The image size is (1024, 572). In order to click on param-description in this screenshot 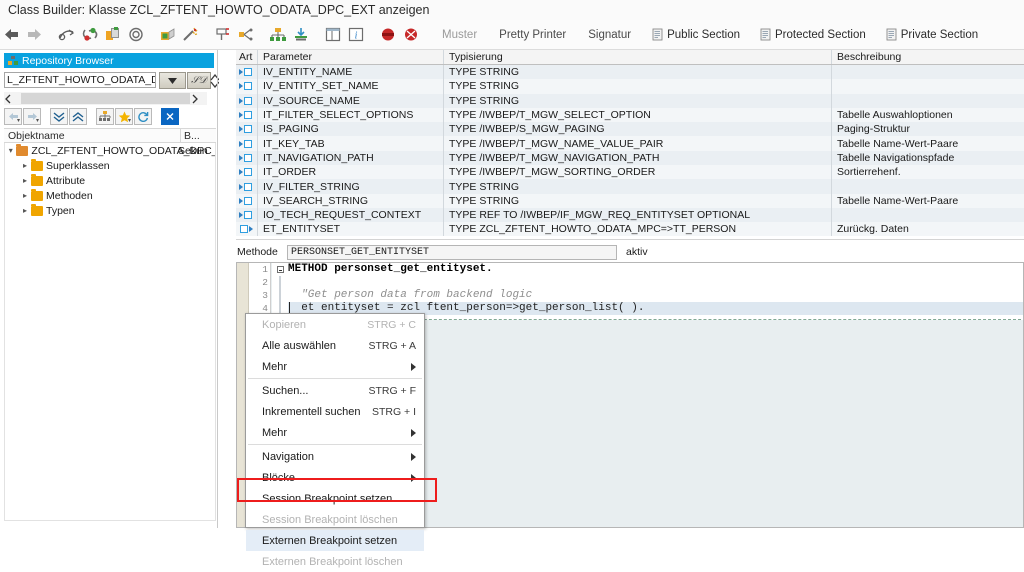, I will do `click(928, 215)`.